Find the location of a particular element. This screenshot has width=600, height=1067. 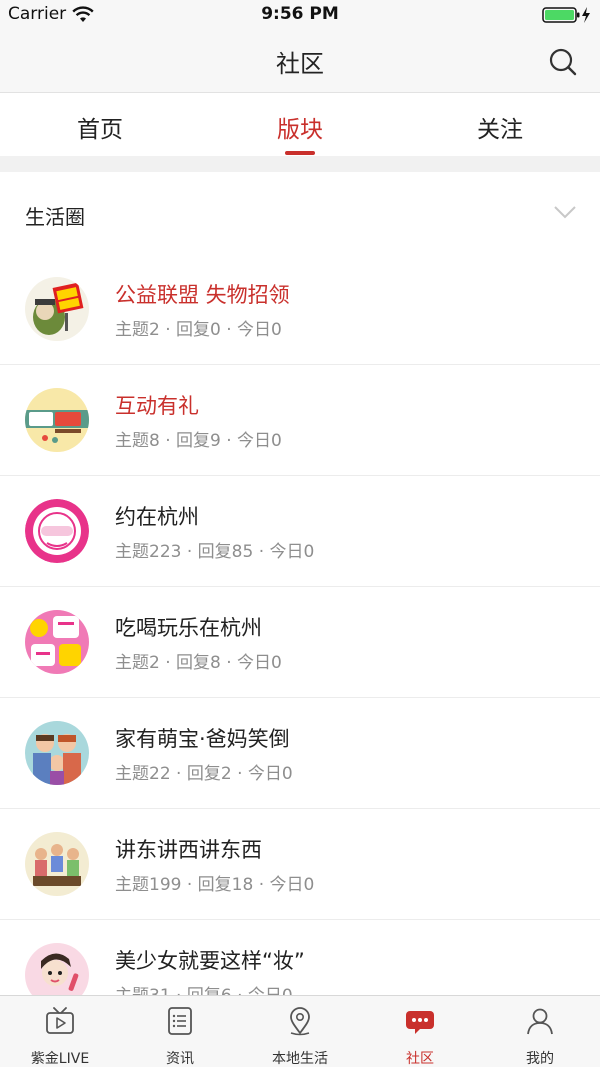

location-pin-icon is located at coordinates (300, 1021).